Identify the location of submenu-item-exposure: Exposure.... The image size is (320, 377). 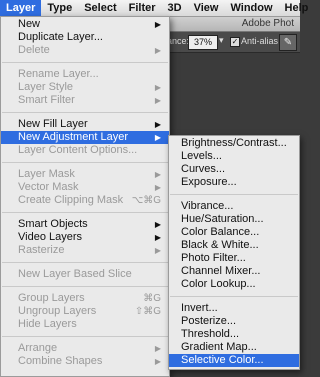
(234, 182).